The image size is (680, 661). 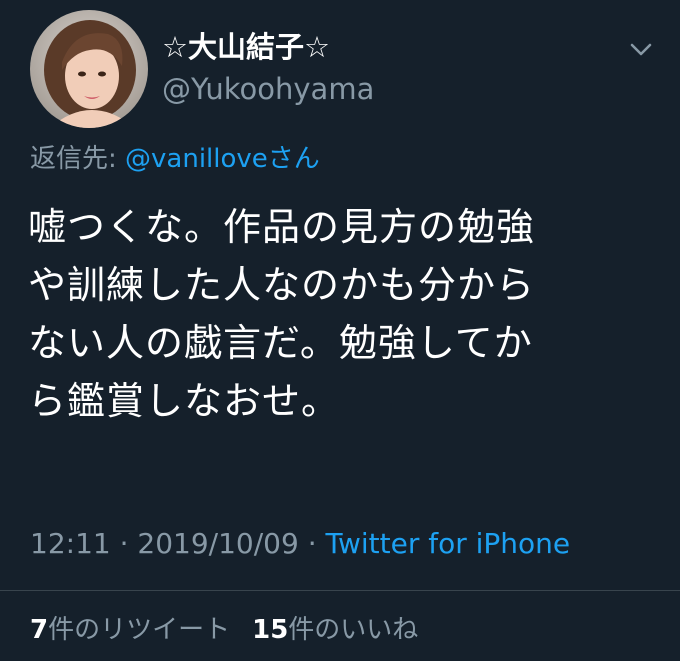 What do you see at coordinates (217, 543) in the screenshot?
I see `tweet-date: 2019/10/09` at bounding box center [217, 543].